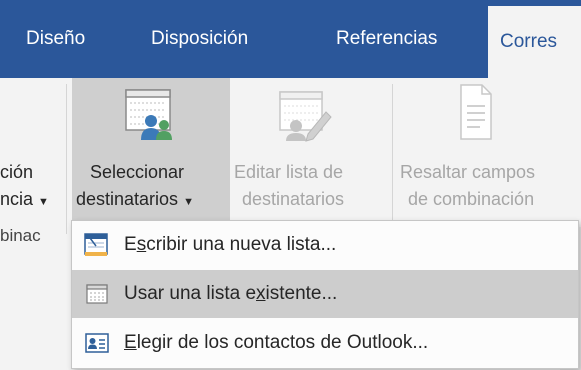 The height and width of the screenshot is (370, 581). I want to click on new-list-icon, so click(96, 244).